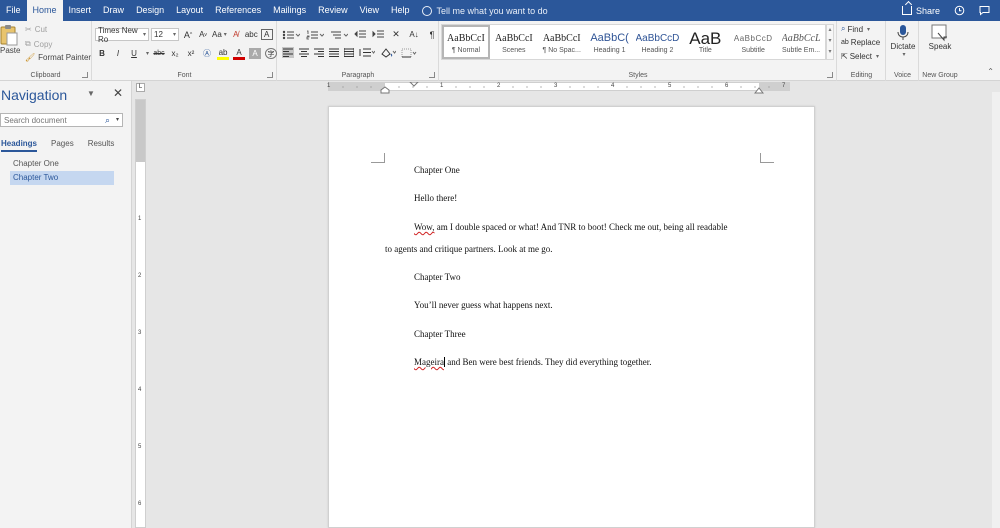  What do you see at coordinates (19, 145) in the screenshot?
I see `tab-headings: Headings` at bounding box center [19, 145].